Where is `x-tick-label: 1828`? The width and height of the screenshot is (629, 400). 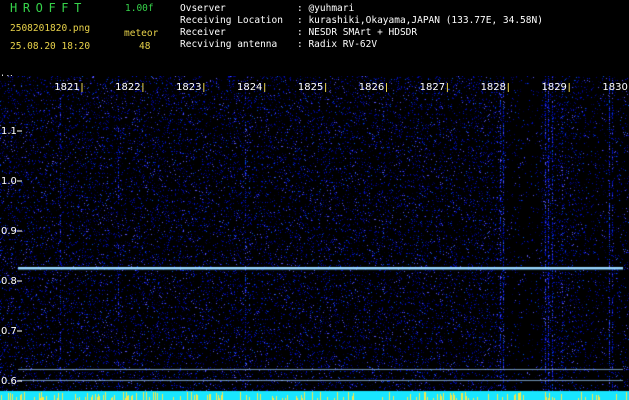
x-tick-label: 1828 is located at coordinates (493, 87).